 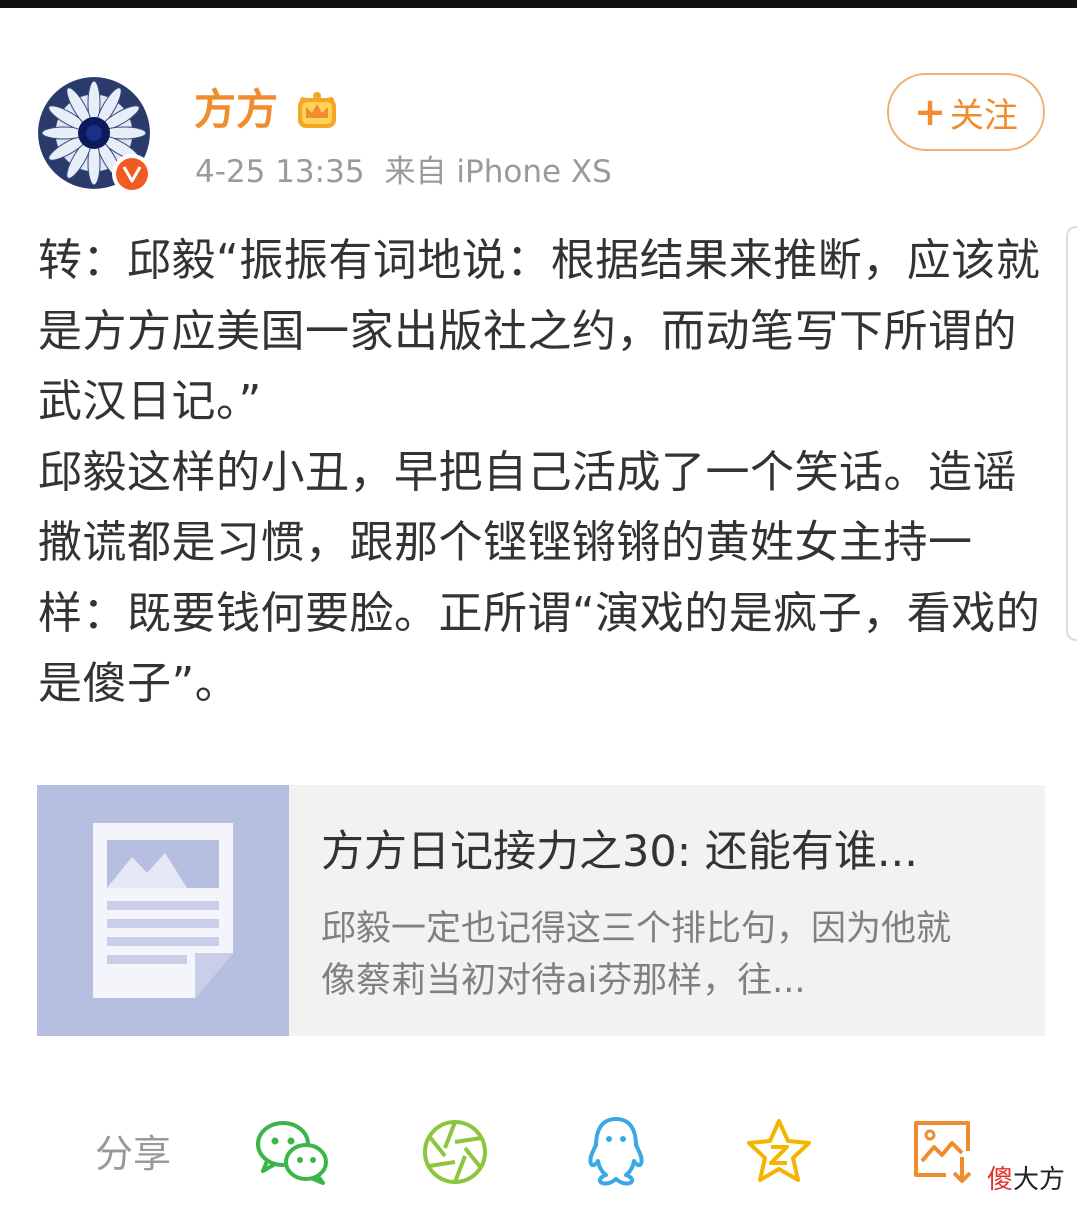 What do you see at coordinates (538, 4) in the screenshot?
I see `top-edge-bar` at bounding box center [538, 4].